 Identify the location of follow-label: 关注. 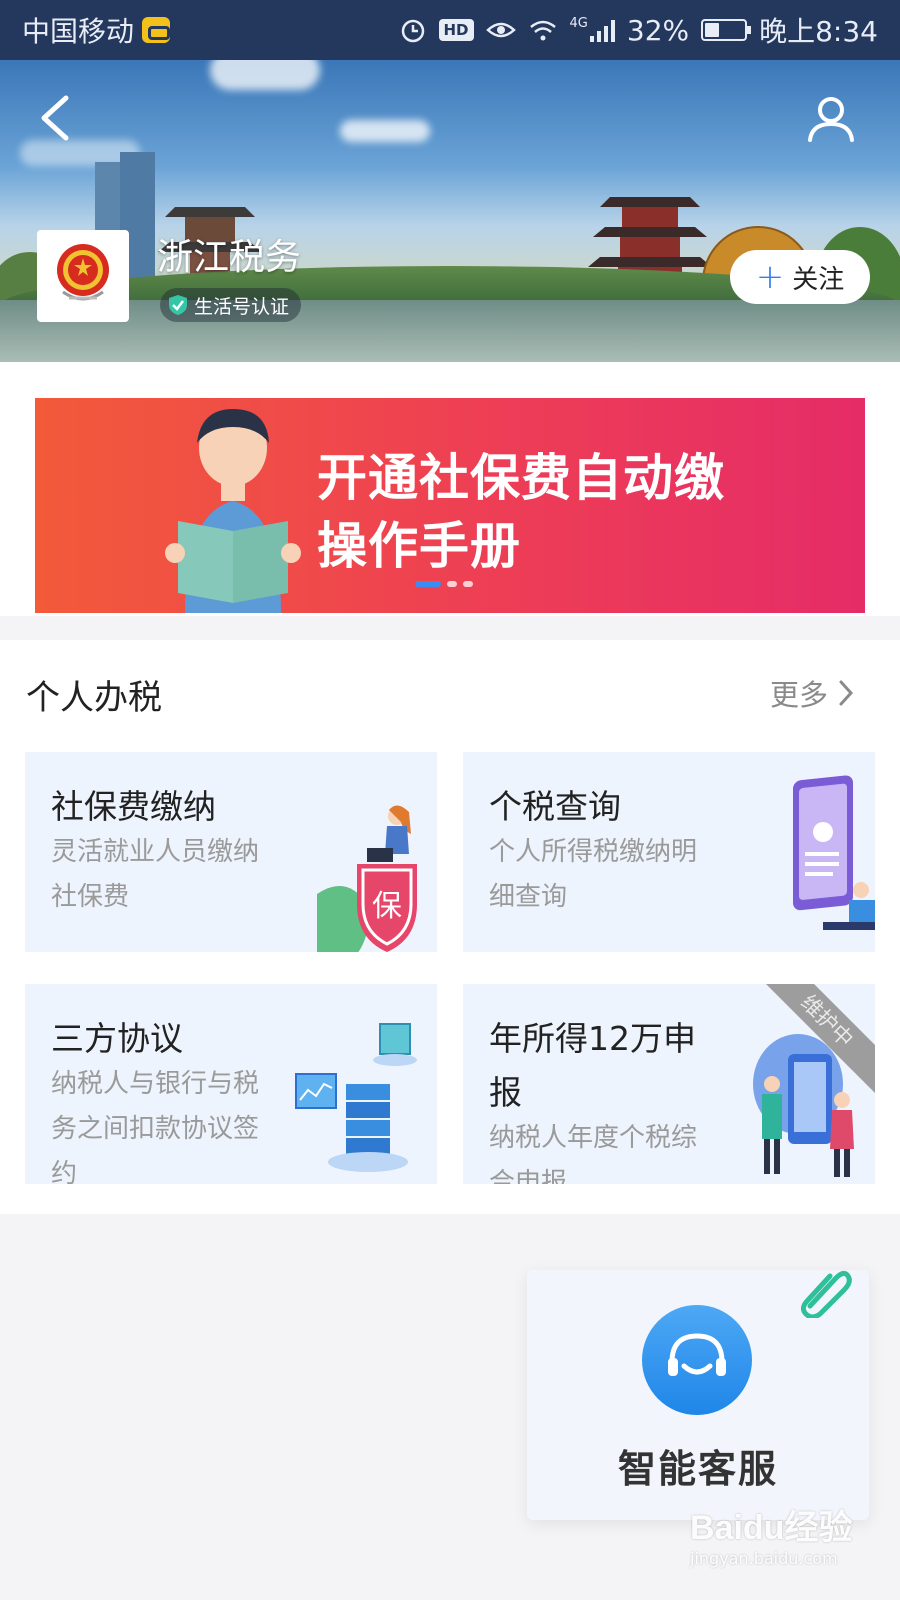
(818, 279).